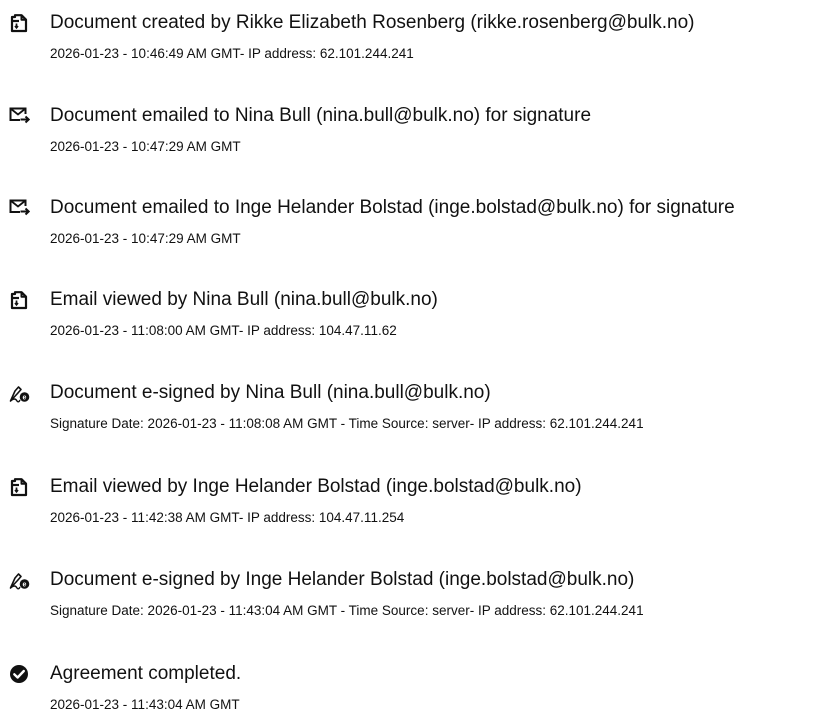 This screenshot has width=830, height=718. Describe the element at coordinates (146, 673) in the screenshot. I see `event-title: Agreement completed.` at that location.